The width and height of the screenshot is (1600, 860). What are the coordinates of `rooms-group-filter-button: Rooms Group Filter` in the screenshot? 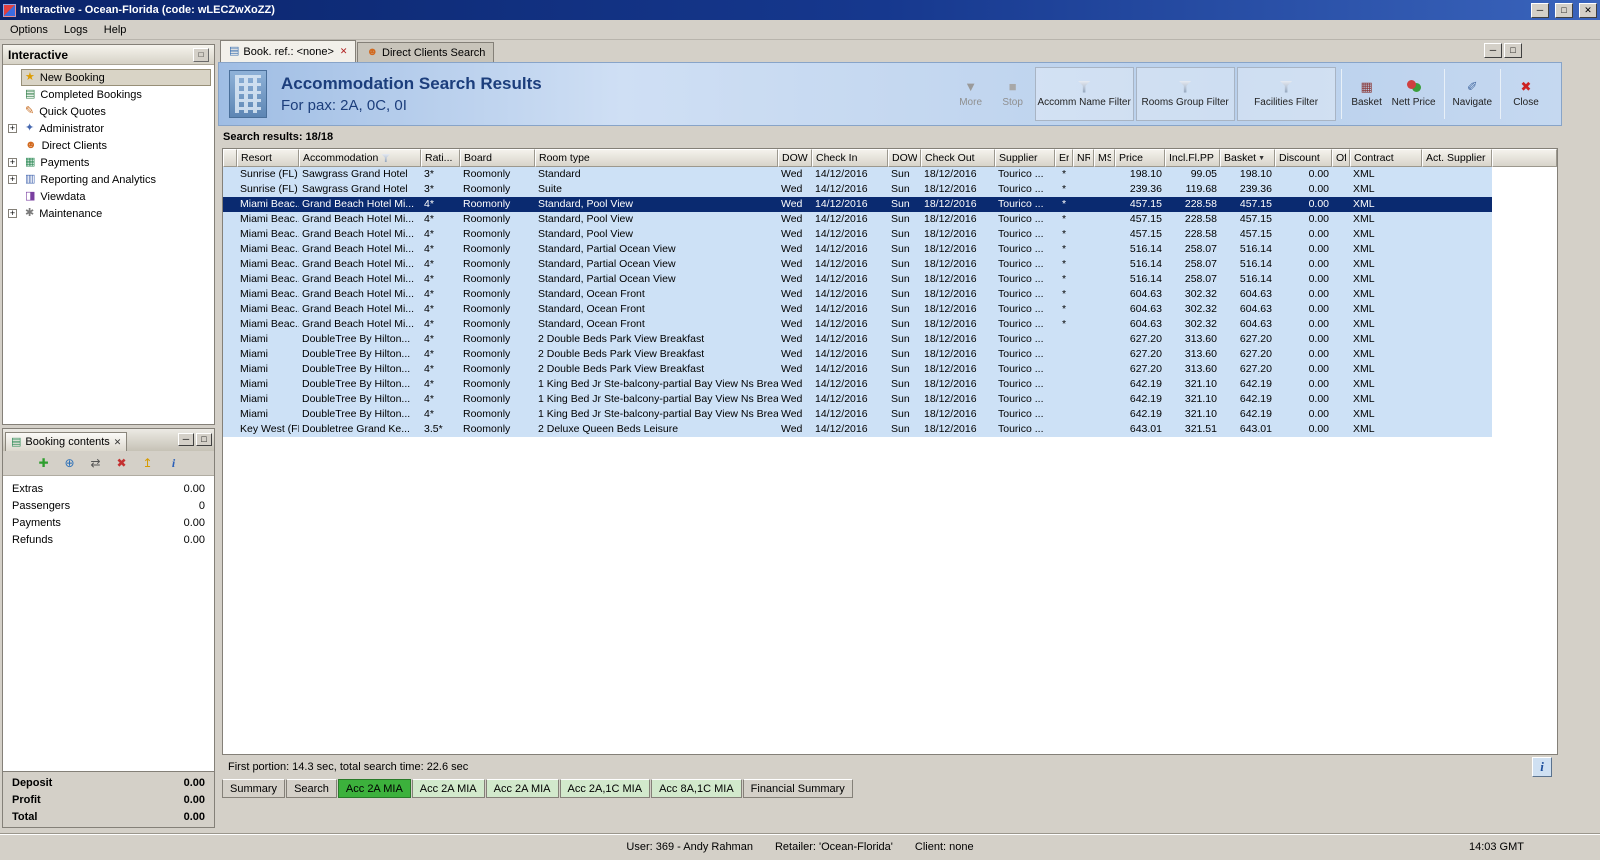 It's located at (1185, 94).